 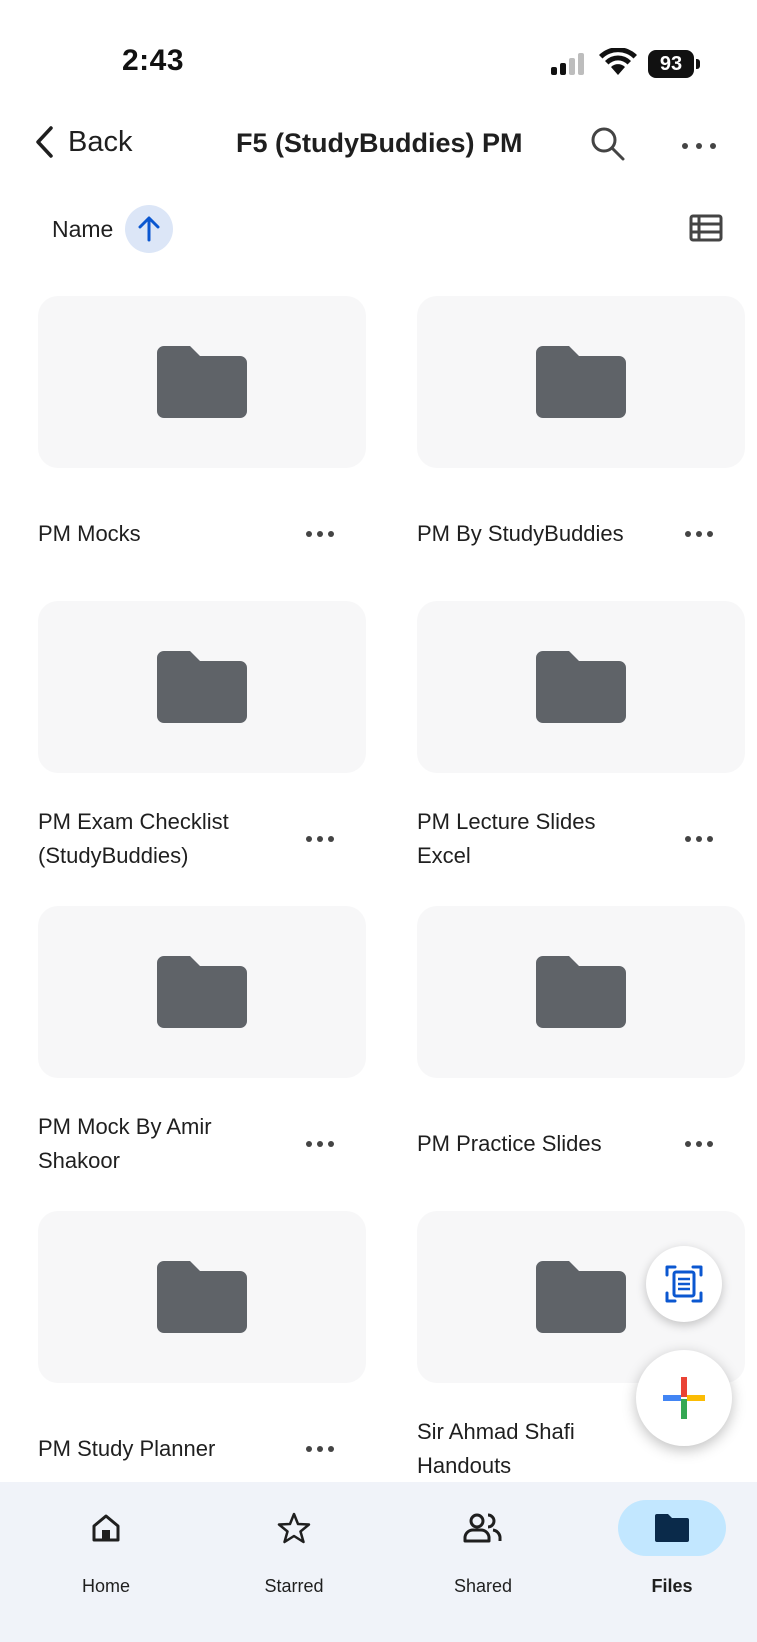 What do you see at coordinates (520, 533) in the screenshot?
I see `folder-name: PM By StudyBuddies` at bounding box center [520, 533].